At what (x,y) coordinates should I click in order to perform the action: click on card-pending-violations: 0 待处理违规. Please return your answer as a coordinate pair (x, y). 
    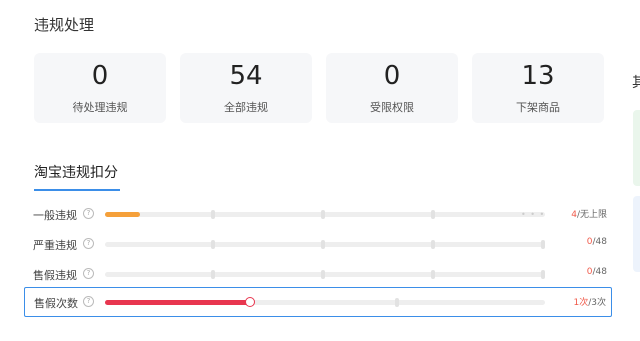
    Looking at the image, I should click on (100, 88).